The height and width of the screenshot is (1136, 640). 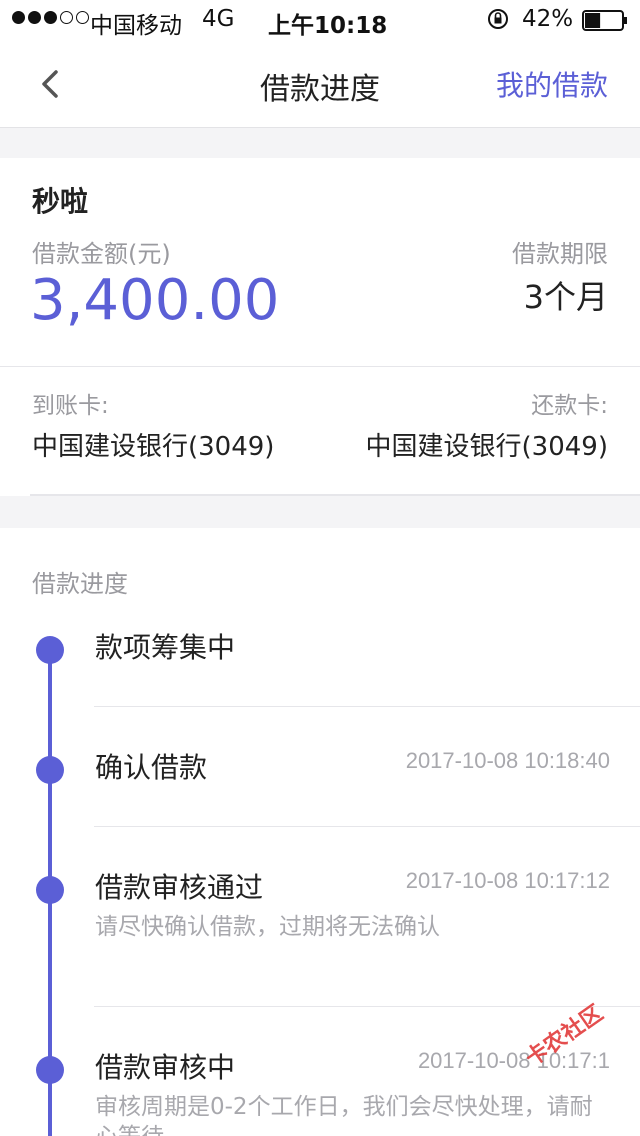 I want to click on step-name: 款项筹集中, so click(x=165, y=647).